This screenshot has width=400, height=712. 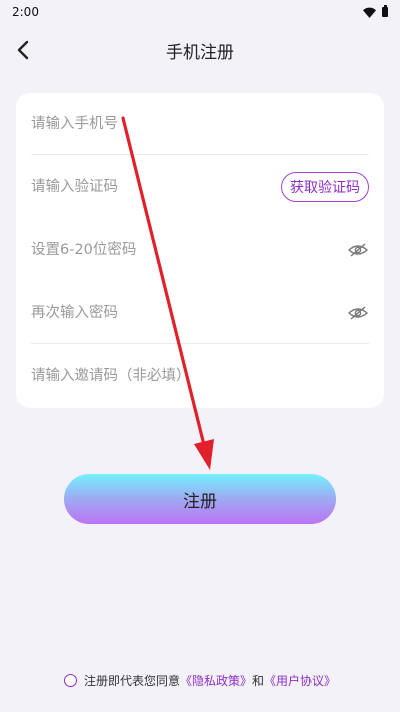 What do you see at coordinates (200, 12) in the screenshot?
I see `status-bar: 2:00` at bounding box center [200, 12].